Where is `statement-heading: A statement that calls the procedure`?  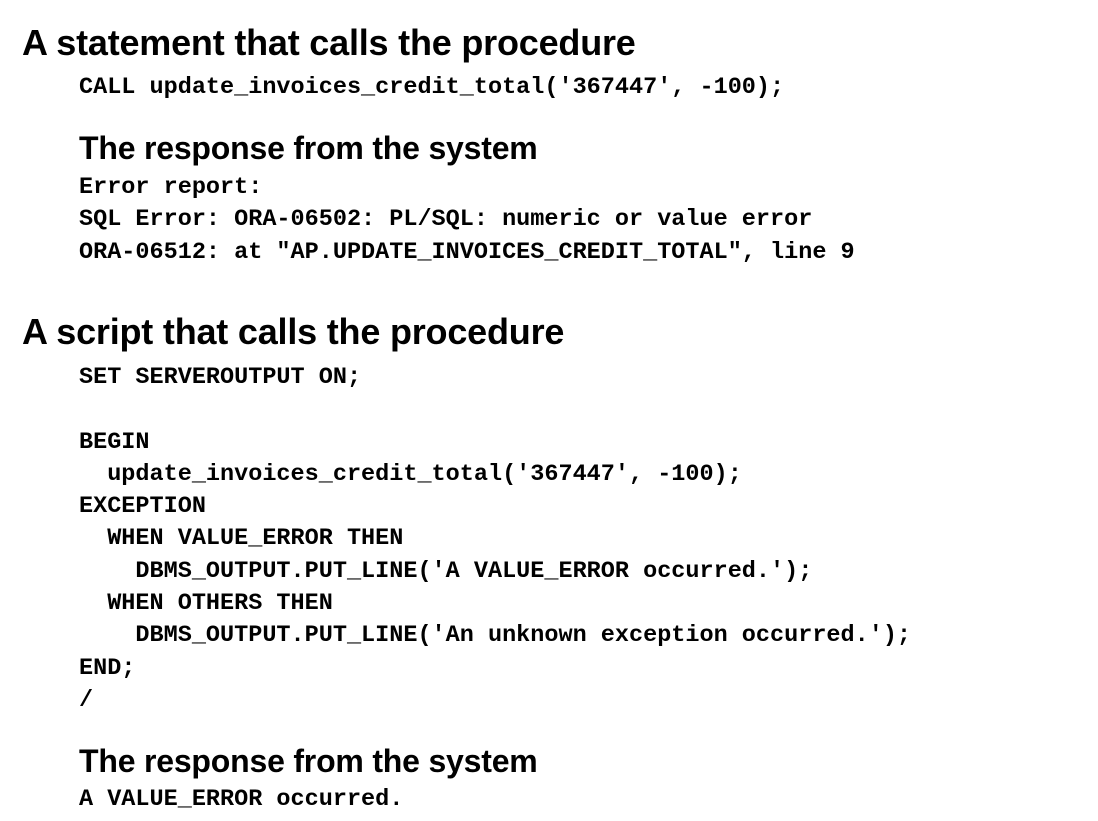 statement-heading: A statement that calls the procedure is located at coordinates (329, 42).